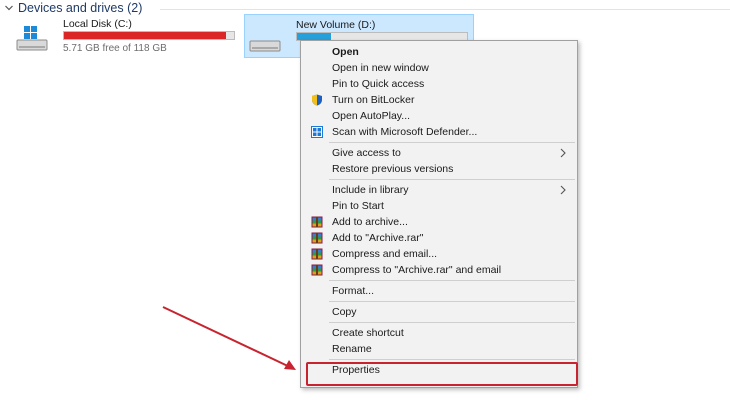  I want to click on menu-item-rename: Rename, so click(439, 349).